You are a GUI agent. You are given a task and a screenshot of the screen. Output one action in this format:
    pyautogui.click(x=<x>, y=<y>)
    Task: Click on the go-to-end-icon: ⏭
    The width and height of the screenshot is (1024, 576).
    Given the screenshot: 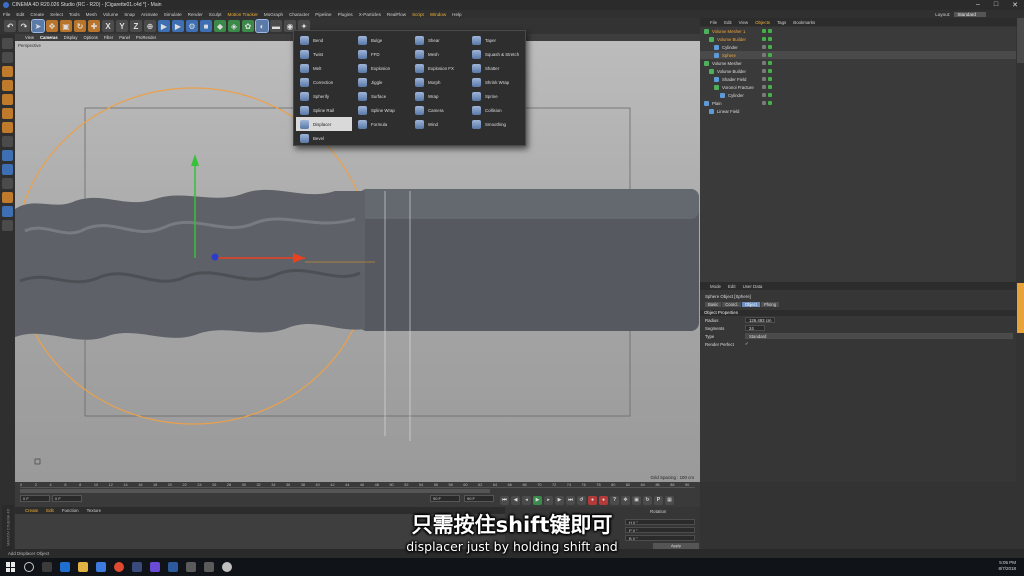 What is the action you would take?
    pyautogui.click(x=570, y=500)
    